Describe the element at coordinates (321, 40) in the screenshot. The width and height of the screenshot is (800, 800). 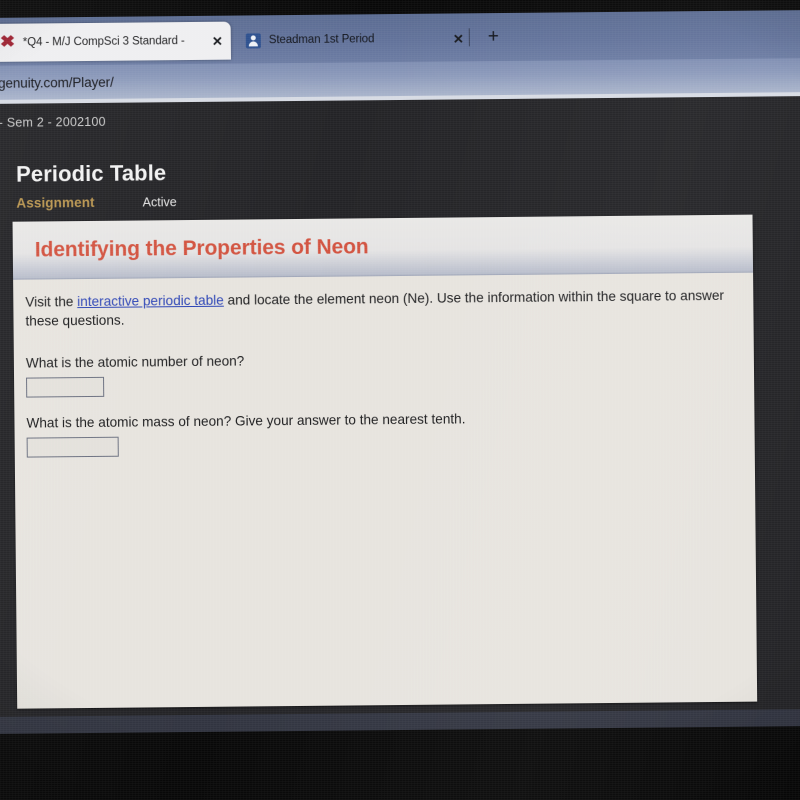
I see `browser-tab-title: Steadman 1st Period` at that location.